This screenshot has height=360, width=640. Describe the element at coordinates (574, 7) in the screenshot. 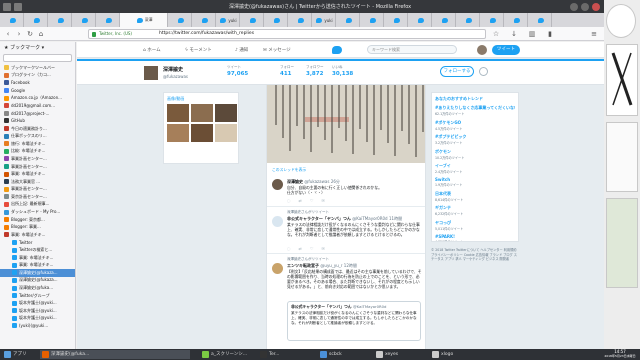

I see `minimize-icon` at that location.